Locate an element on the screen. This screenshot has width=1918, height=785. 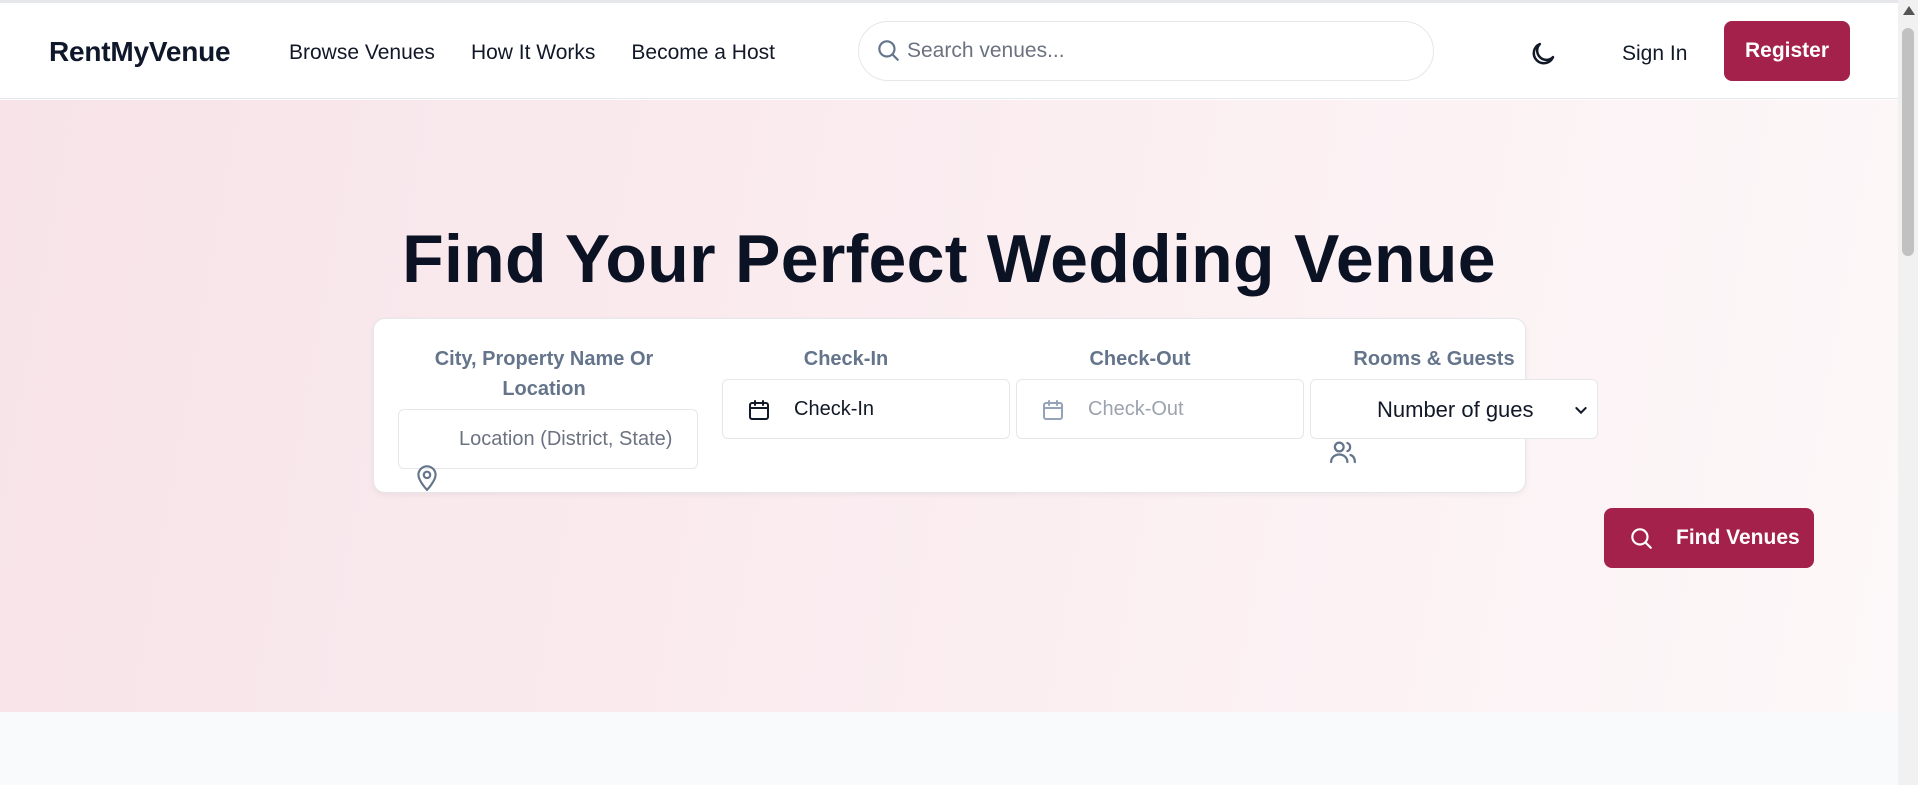
page-scrollbar is located at coordinates (1908, 392).